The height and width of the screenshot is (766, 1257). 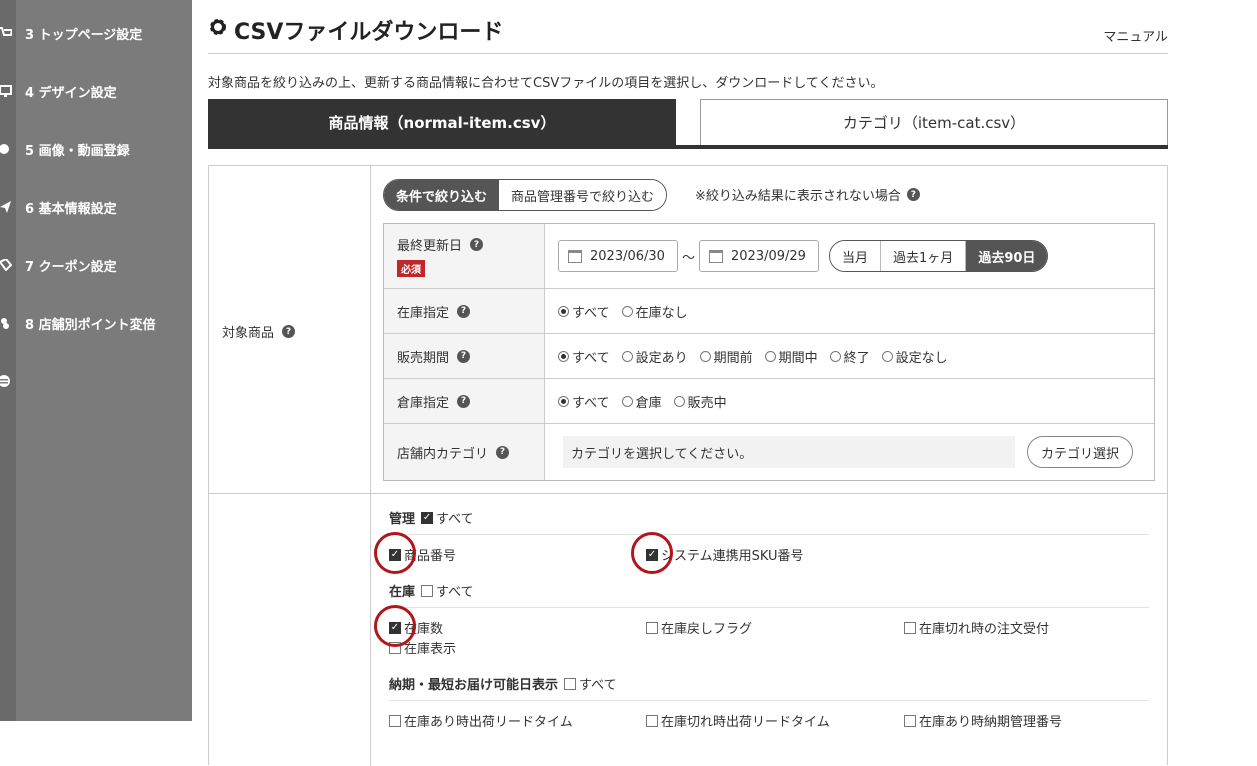 I want to click on checkbox-stock-return-flag: 在庫戻しフラグ, so click(x=699, y=627).